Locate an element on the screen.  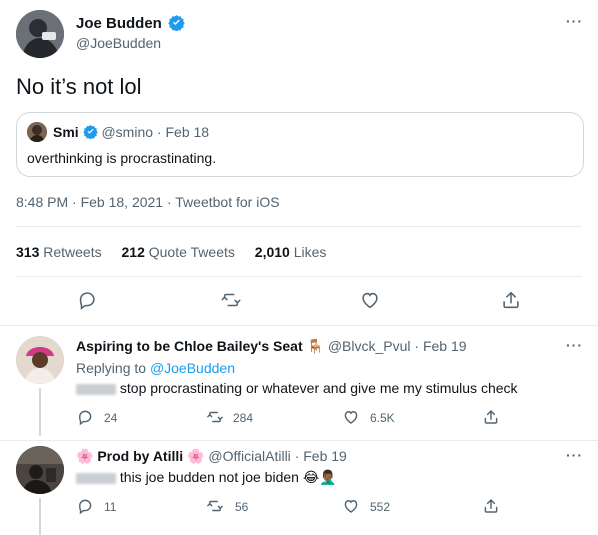
quoted-author-name: Smi is located at coordinates (66, 132).